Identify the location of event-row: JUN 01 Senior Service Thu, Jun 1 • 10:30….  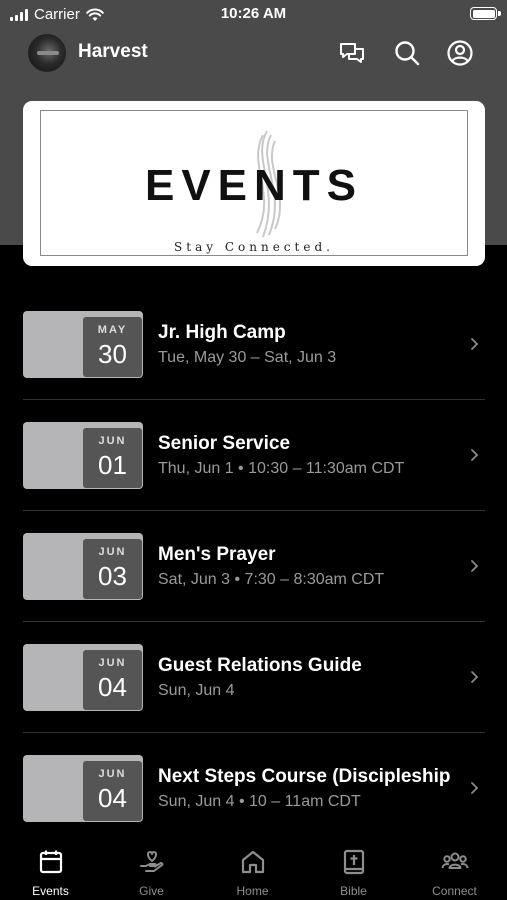
(253, 455).